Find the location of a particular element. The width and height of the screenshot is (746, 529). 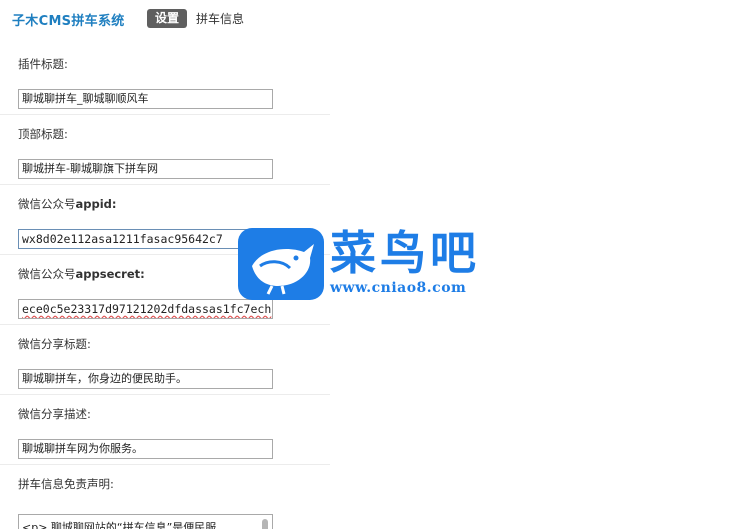

watermark: 菜鸟吧 www.cniao8.com is located at coordinates (375, 264).